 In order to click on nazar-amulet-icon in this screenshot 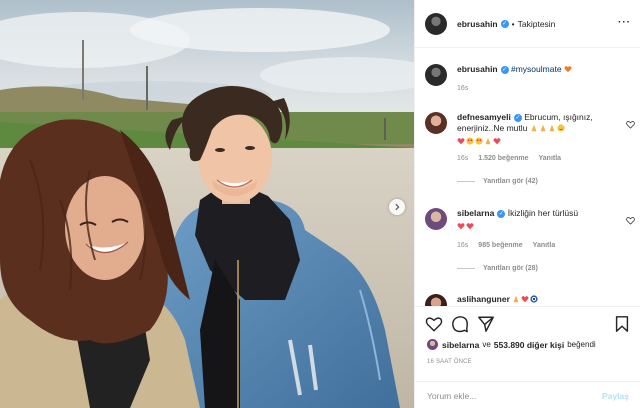, I will do `click(534, 299)`.